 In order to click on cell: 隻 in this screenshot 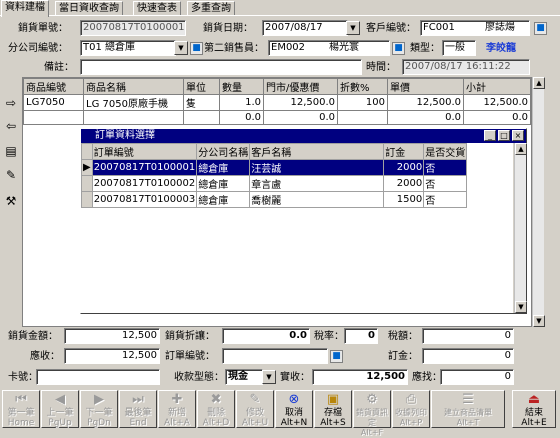, I will do `click(201, 102)`.